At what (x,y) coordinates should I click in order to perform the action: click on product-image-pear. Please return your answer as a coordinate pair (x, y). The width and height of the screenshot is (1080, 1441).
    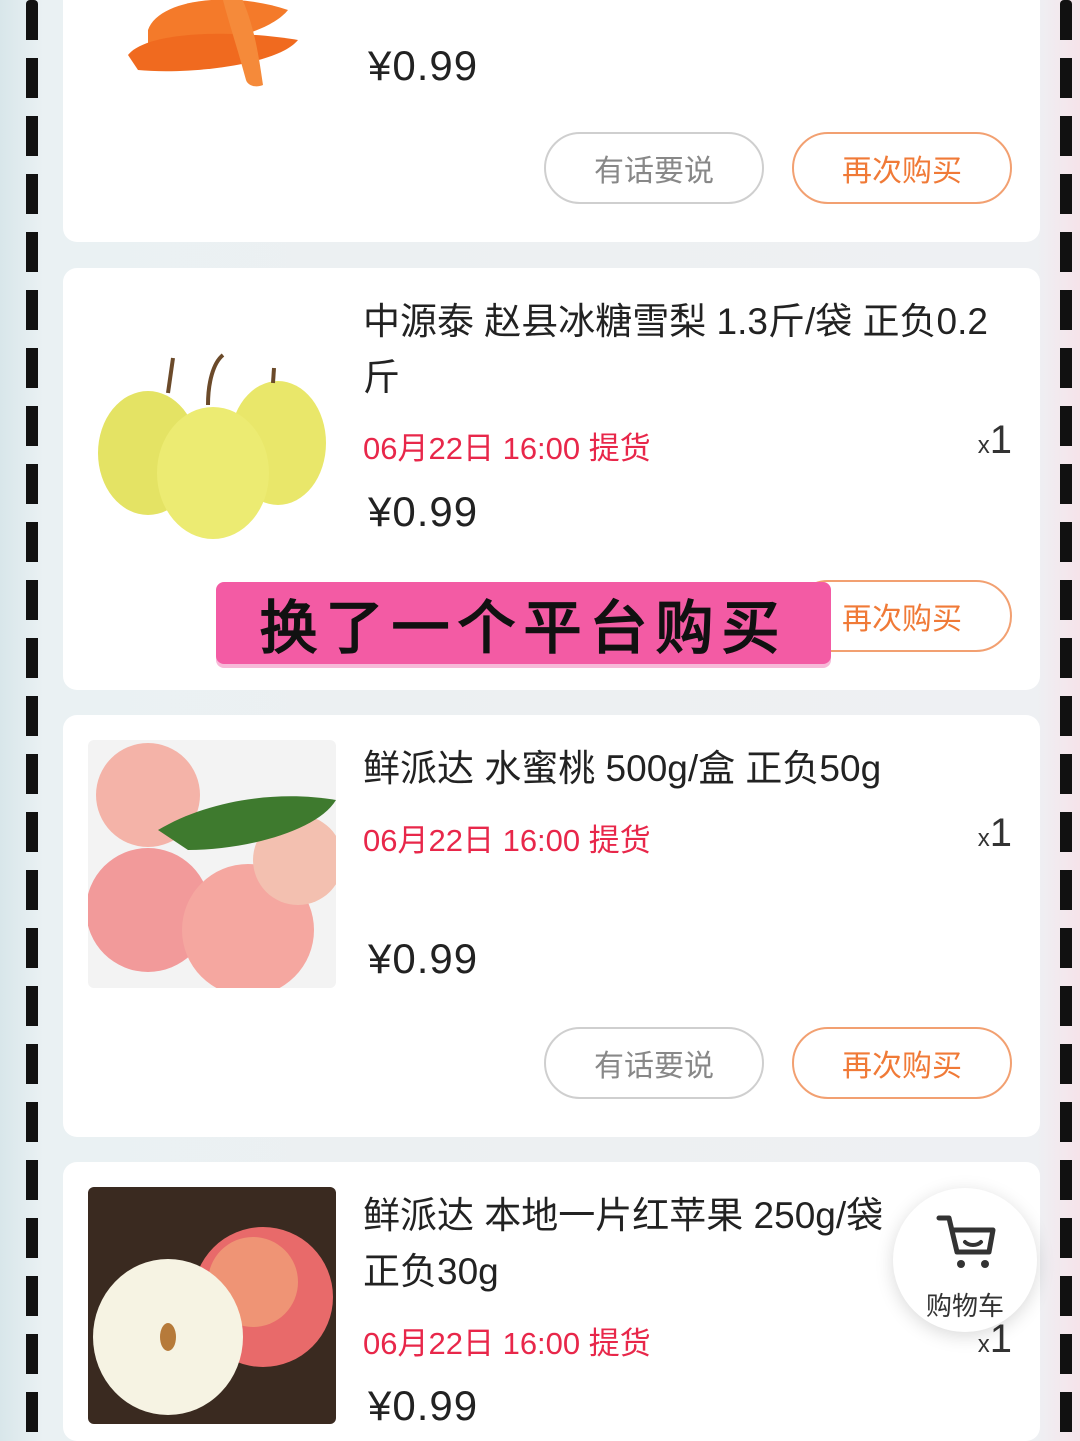
    Looking at the image, I should click on (212, 417).